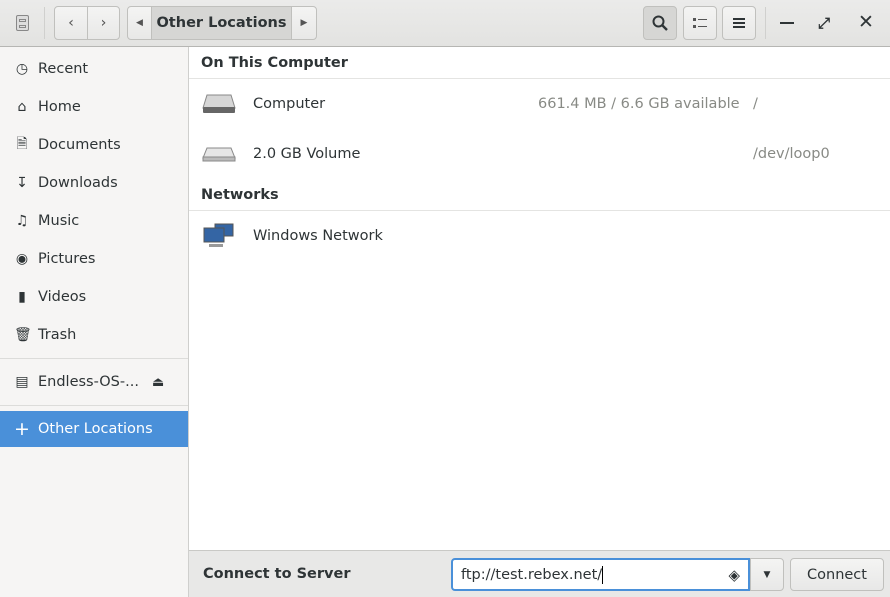 The width and height of the screenshot is (890, 597). Describe the element at coordinates (240, 195) in the screenshot. I see `section-networks: Networks` at that location.